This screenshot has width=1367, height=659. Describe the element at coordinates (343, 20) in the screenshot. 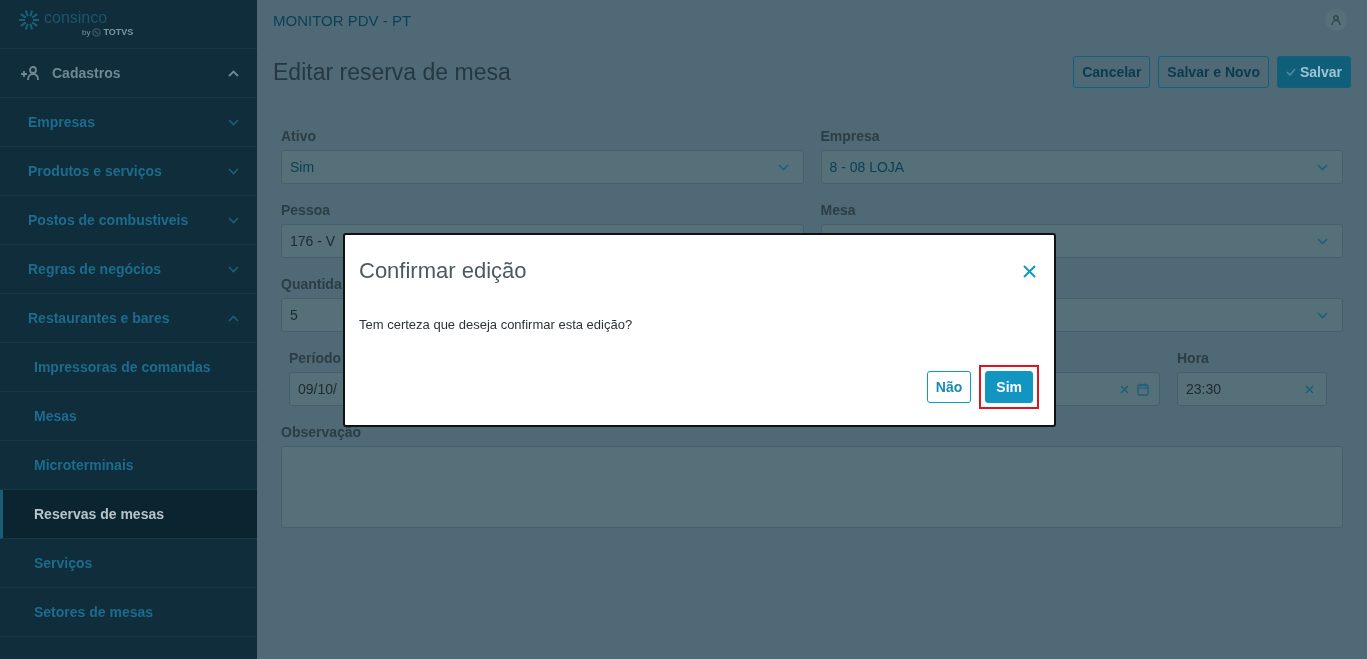

I see `app-title: MONITOR PDV - PT` at that location.